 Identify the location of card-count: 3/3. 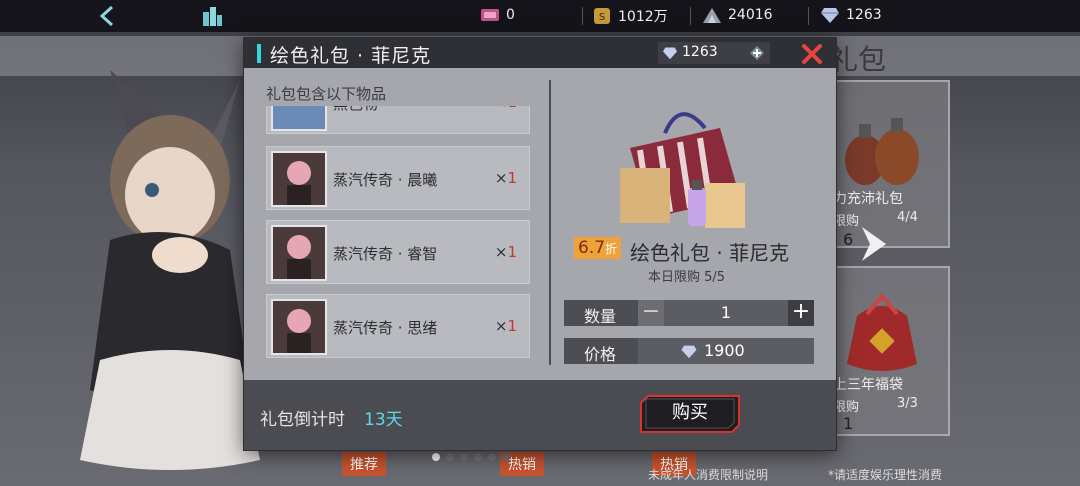
(907, 403).